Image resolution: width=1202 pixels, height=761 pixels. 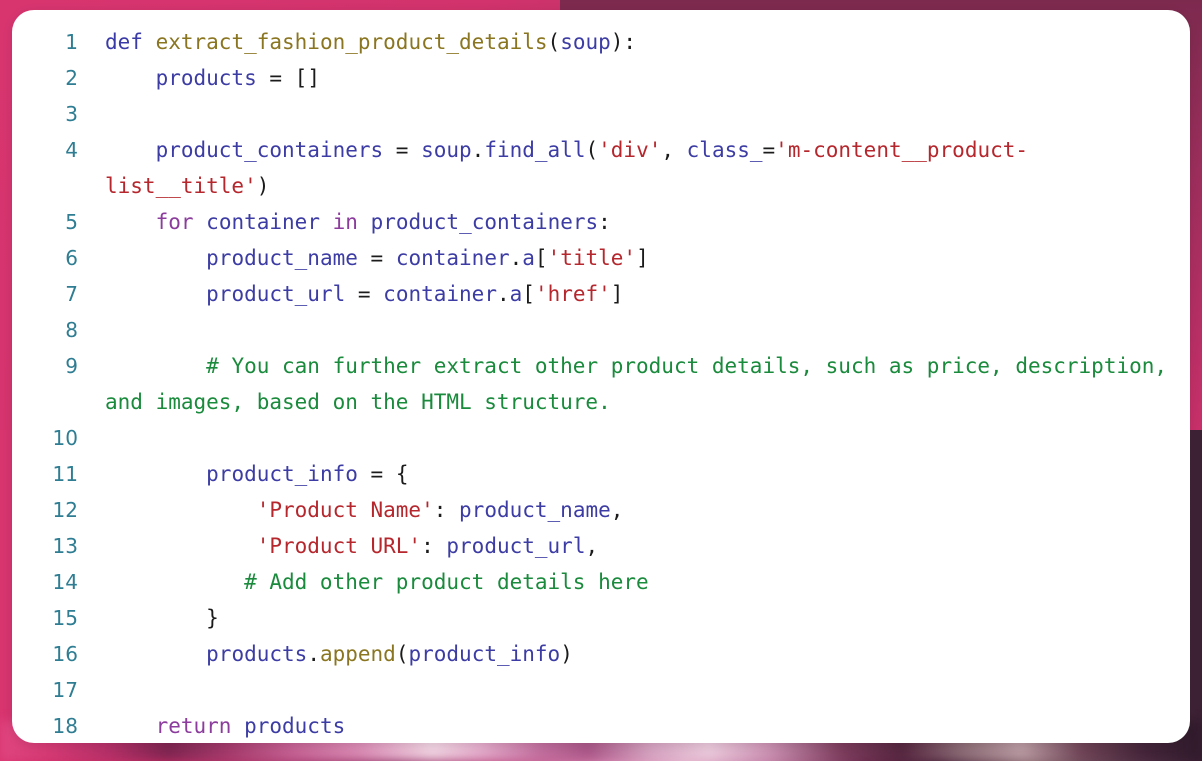 What do you see at coordinates (572, 294) in the screenshot?
I see `code-token-str: 'href'` at bounding box center [572, 294].